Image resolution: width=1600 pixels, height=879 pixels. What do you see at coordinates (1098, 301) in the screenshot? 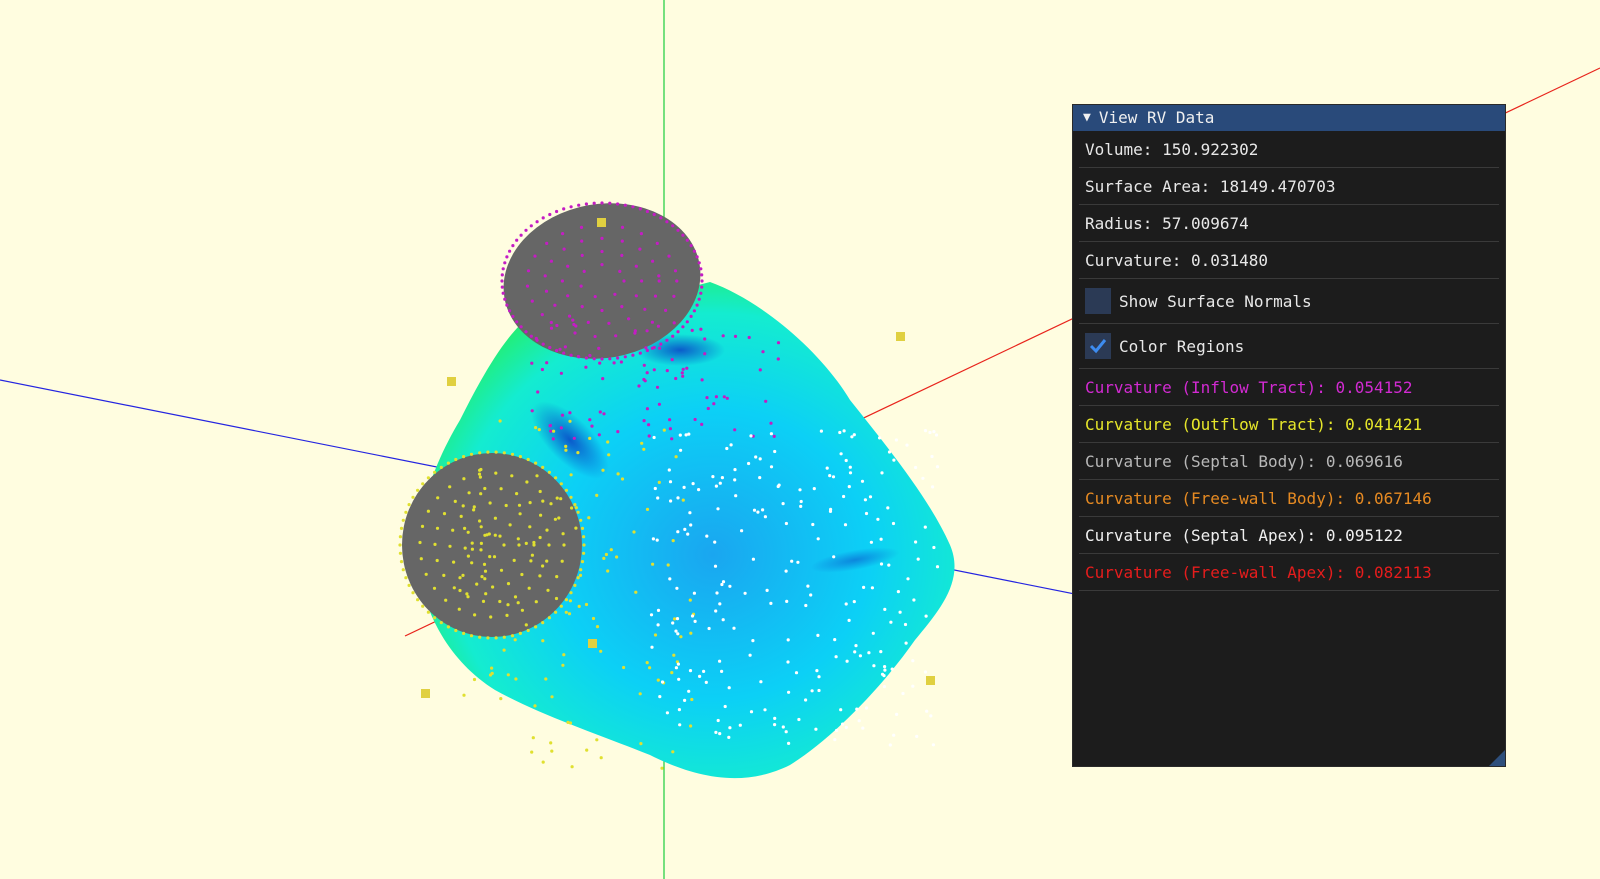
I see `show-surface-normals-checkbox` at bounding box center [1098, 301].